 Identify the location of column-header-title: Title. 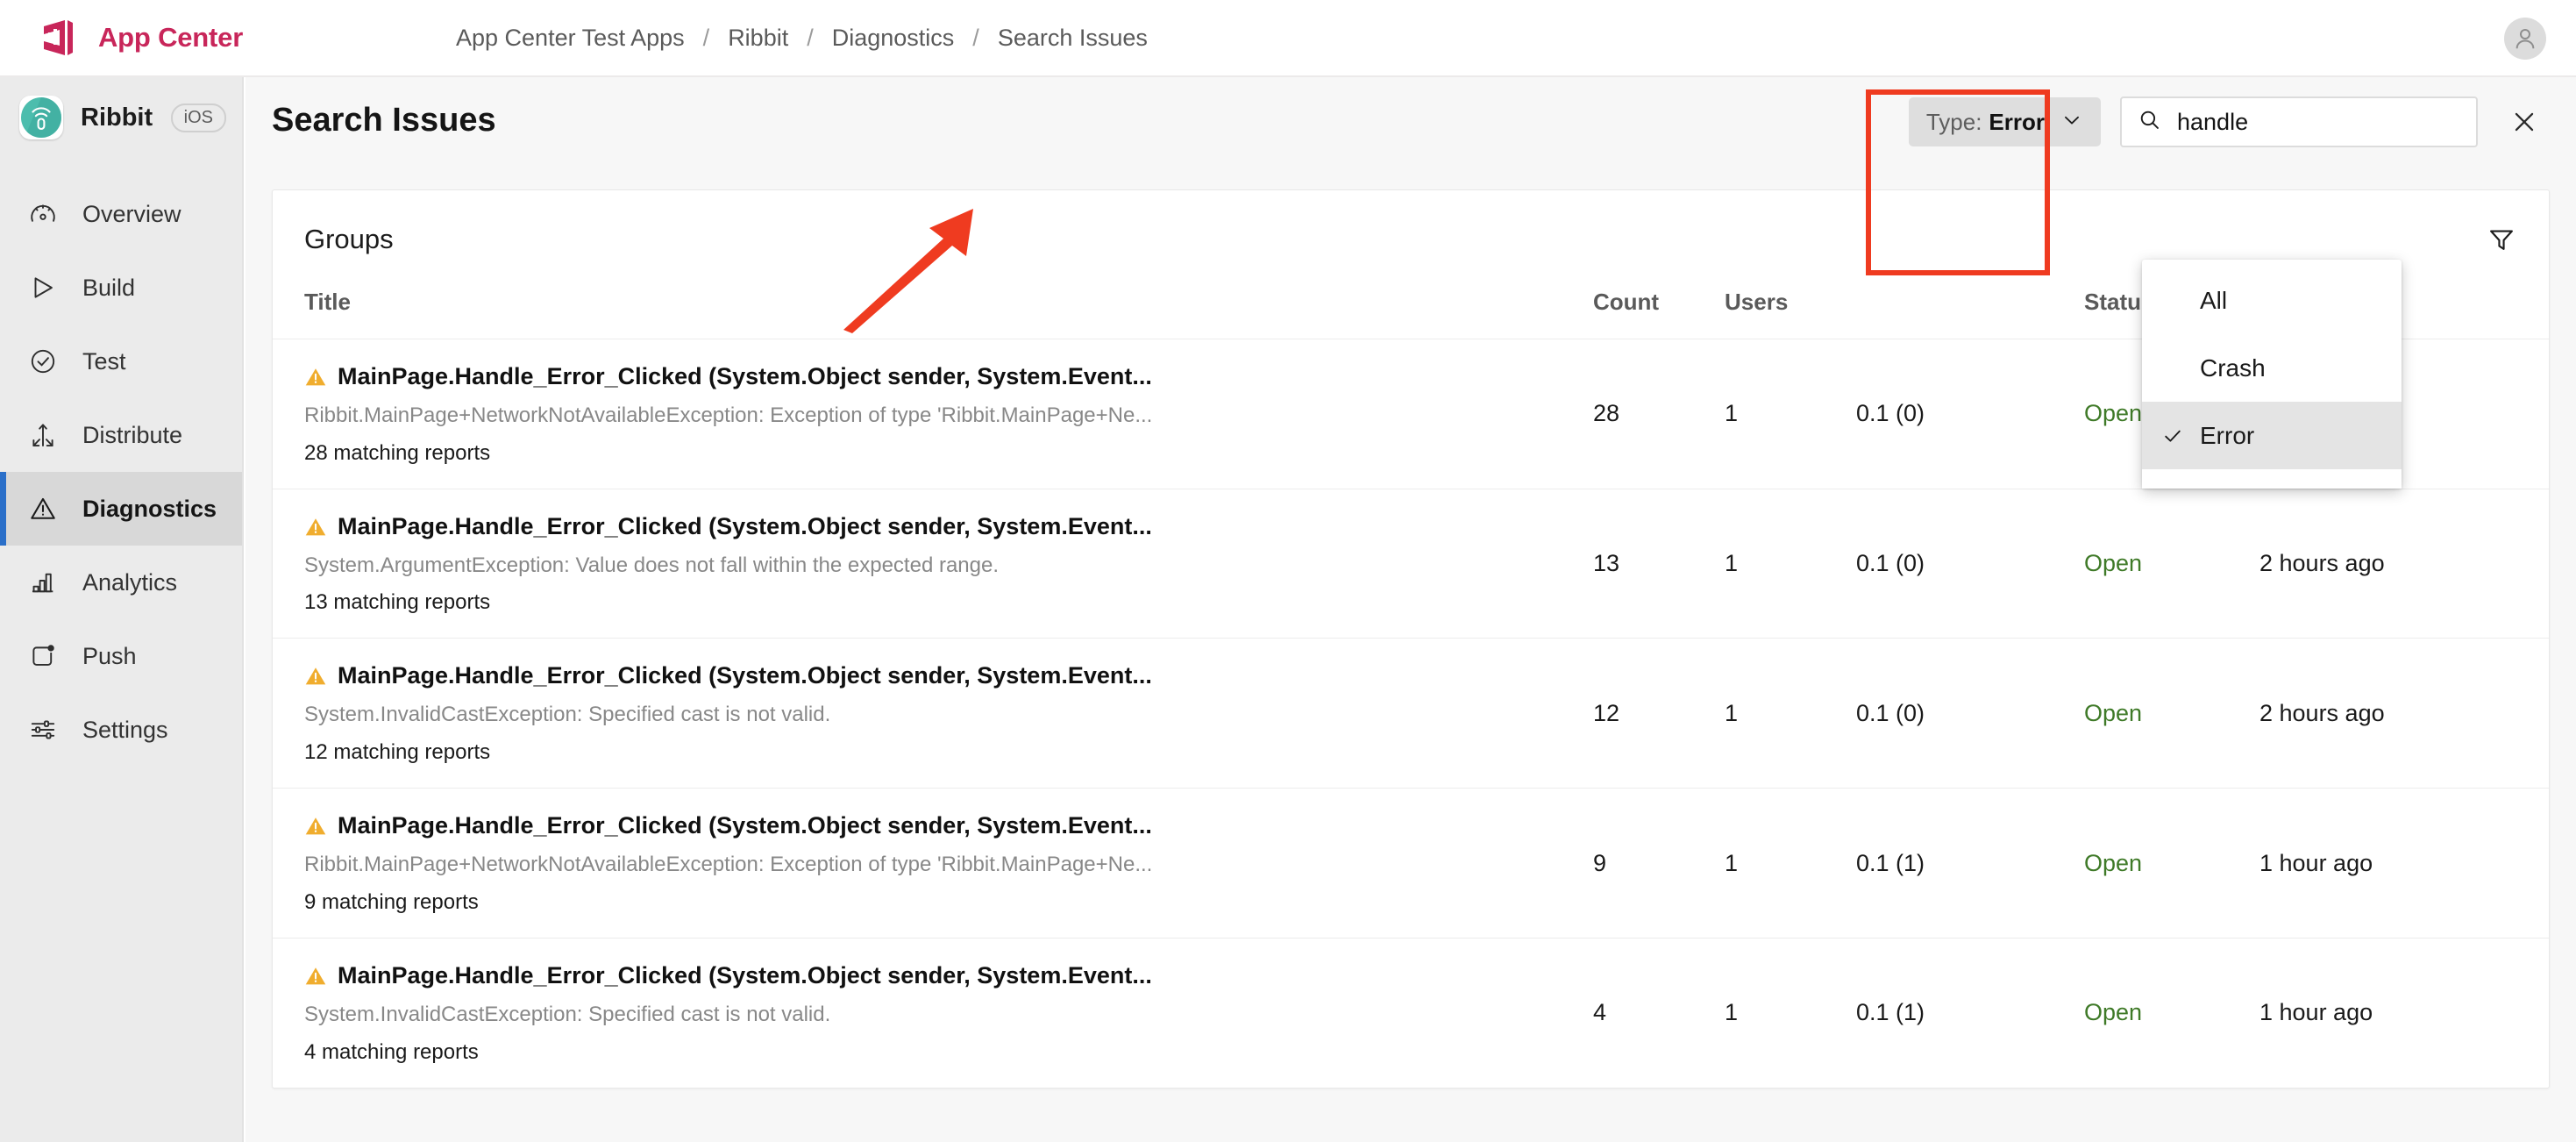
(933, 314).